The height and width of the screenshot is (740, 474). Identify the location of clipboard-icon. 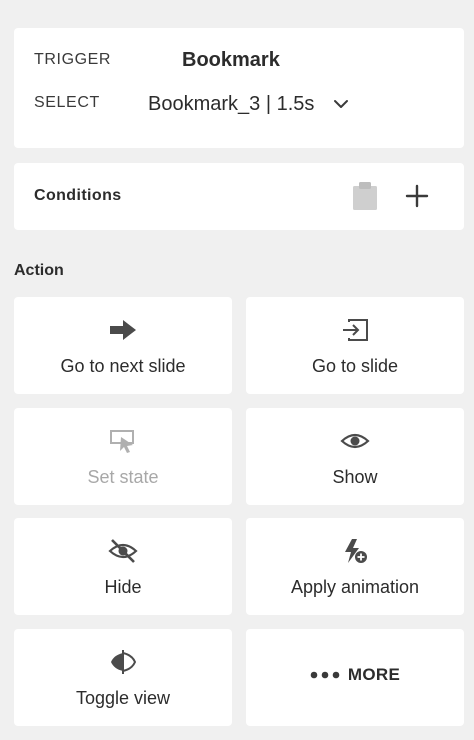
(365, 196).